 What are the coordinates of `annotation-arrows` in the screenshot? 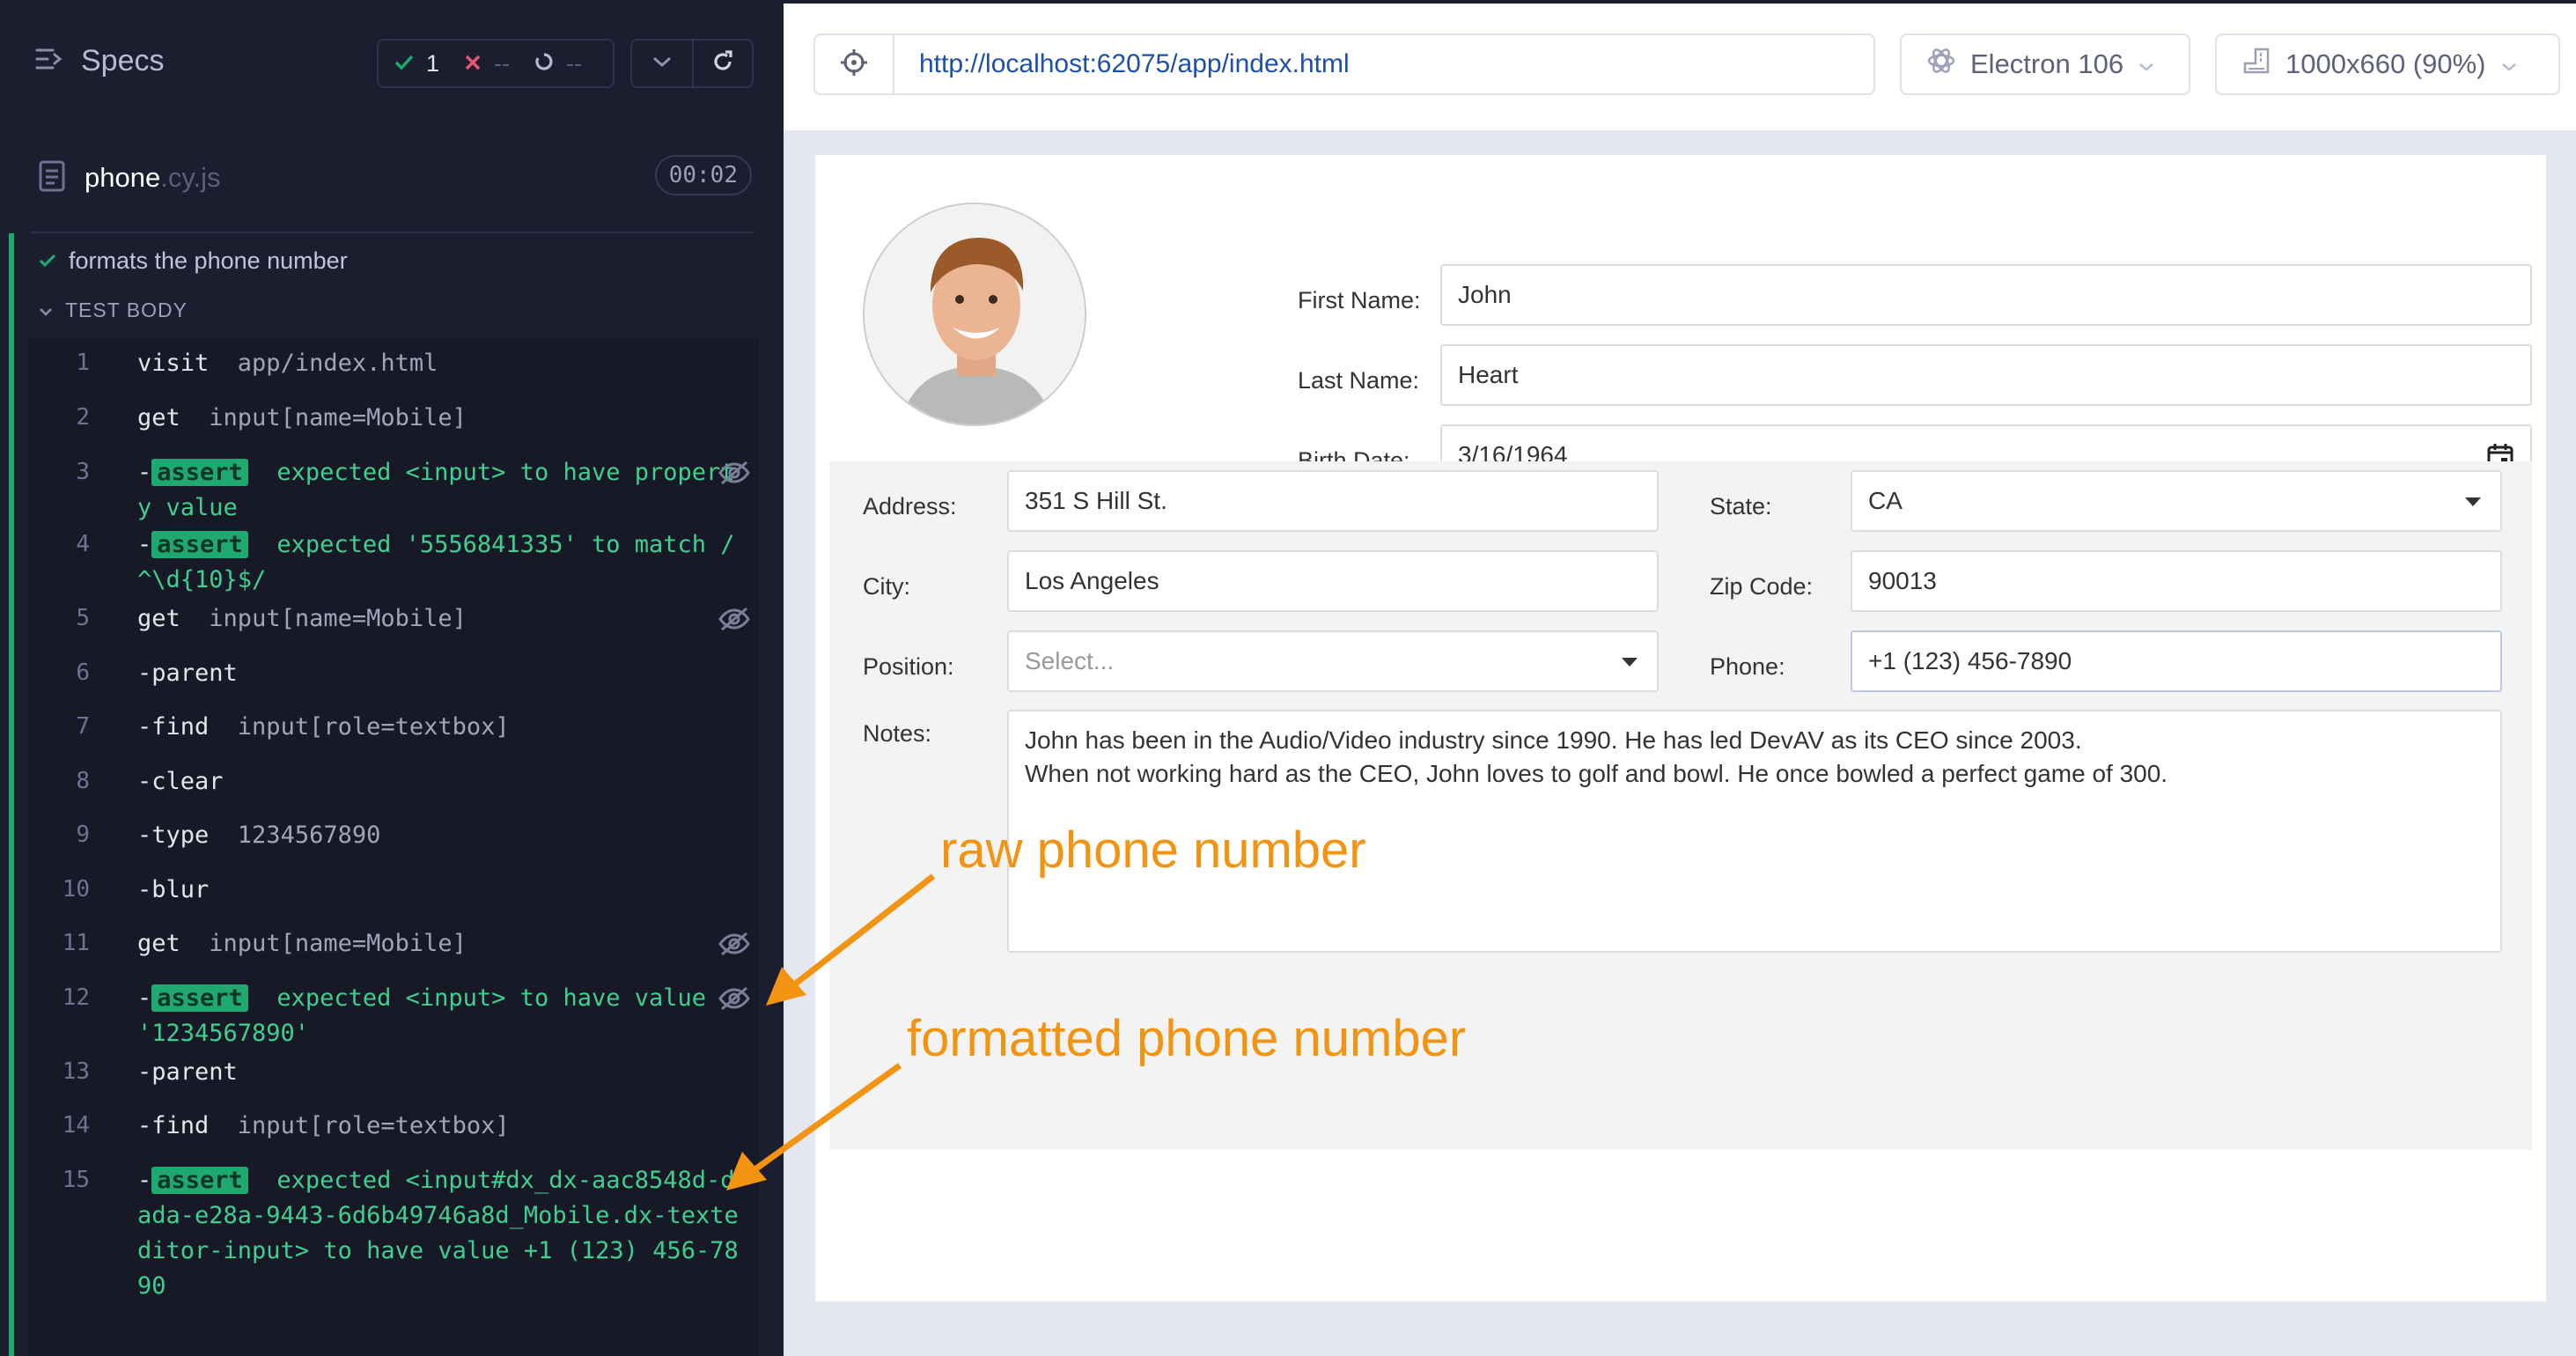 It's located at (831, 1031).